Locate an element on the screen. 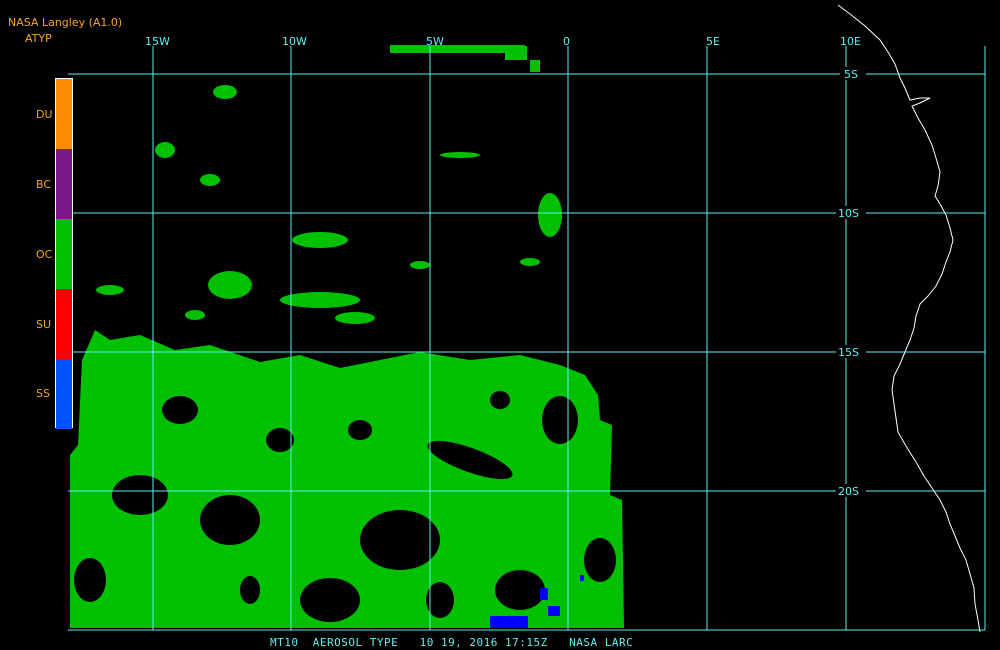 This screenshot has width=1000, height=650. lon-label: 5W is located at coordinates (435, 41).